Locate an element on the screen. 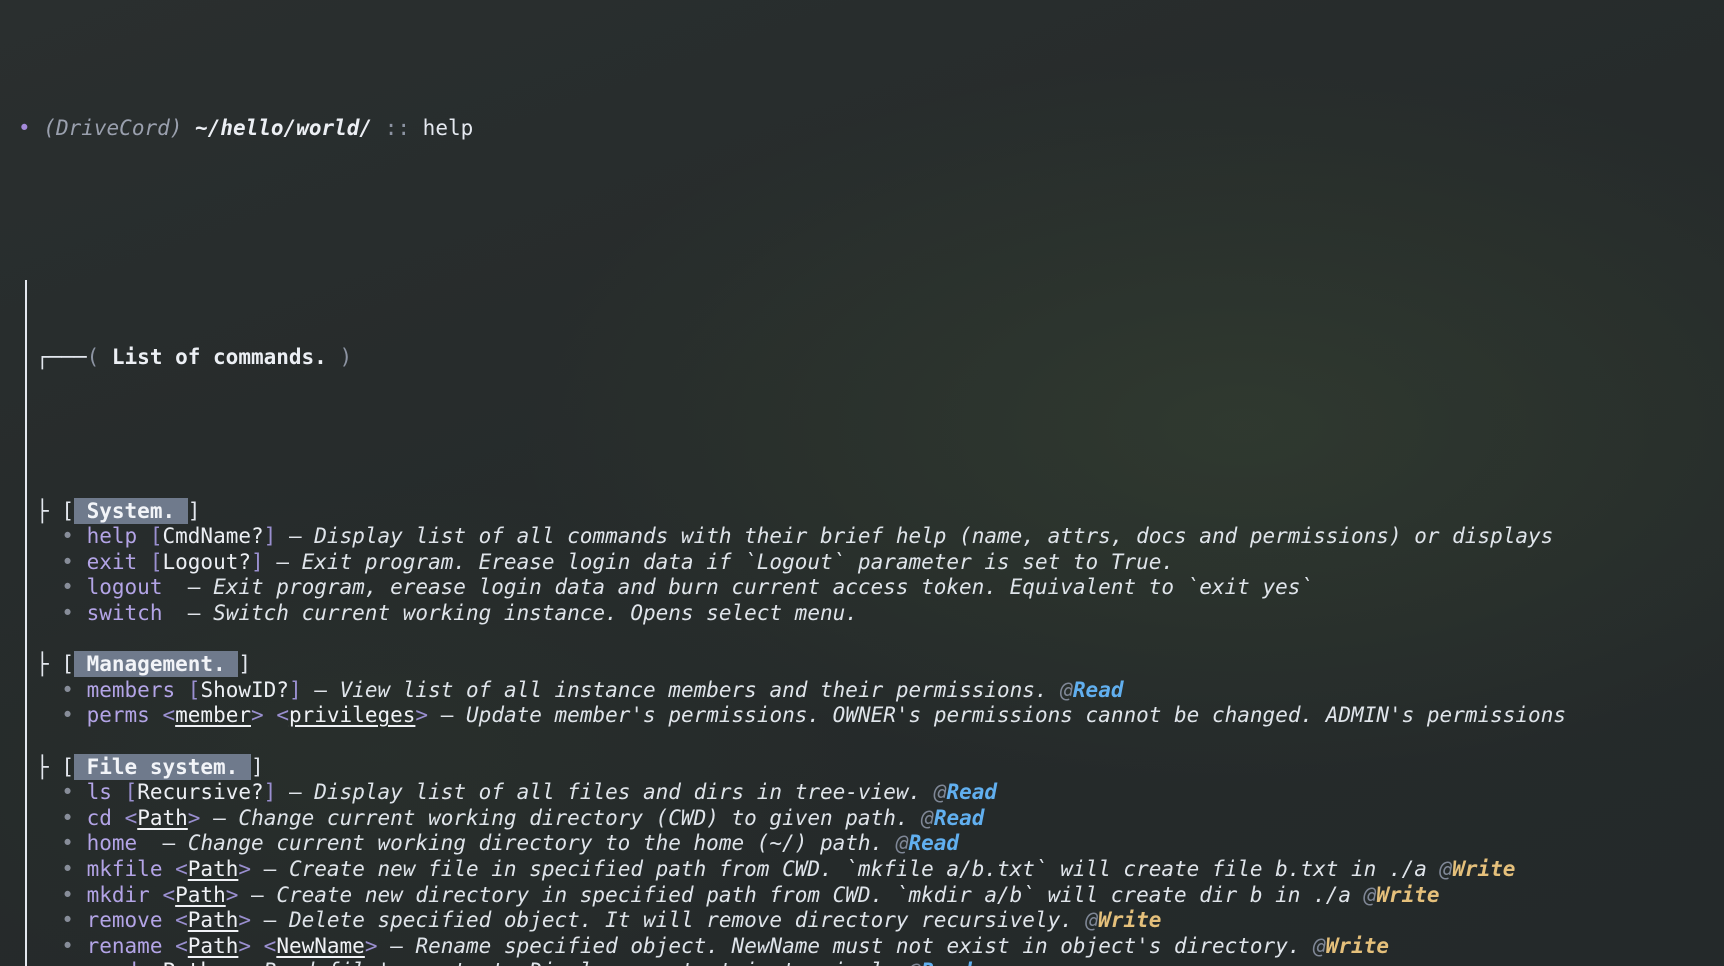 Image resolution: width=1724 pixels, height=966 pixels. arg-bracket-open: [ is located at coordinates (131, 792).